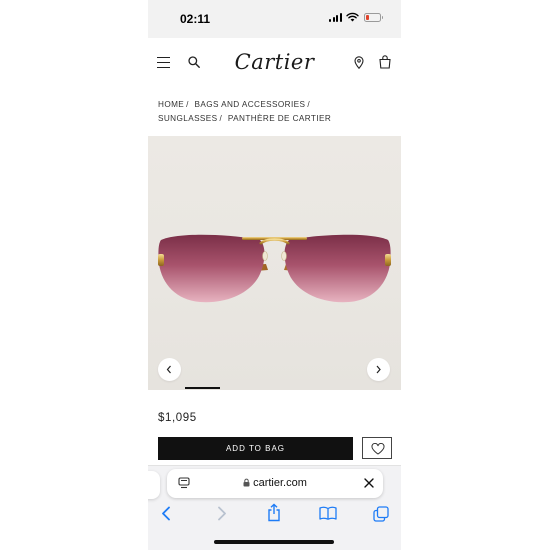 This screenshot has width=550, height=550. I want to click on breadcrumb-bags-accessories: BAGS AND ACCESSORIES, so click(250, 104).